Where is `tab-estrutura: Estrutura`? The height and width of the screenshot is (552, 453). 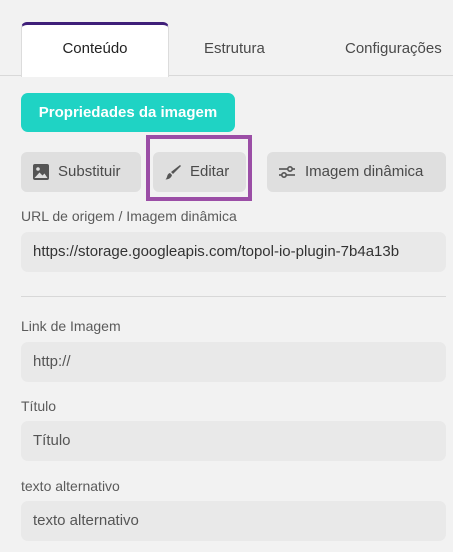 tab-estrutura: Estrutura is located at coordinates (239, 49).